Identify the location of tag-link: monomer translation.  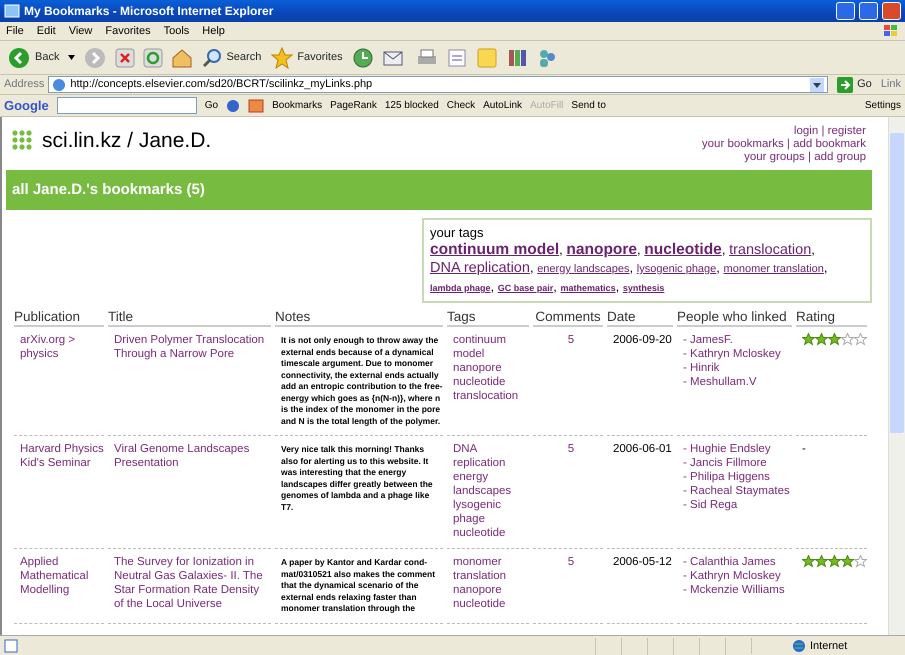
(774, 269).